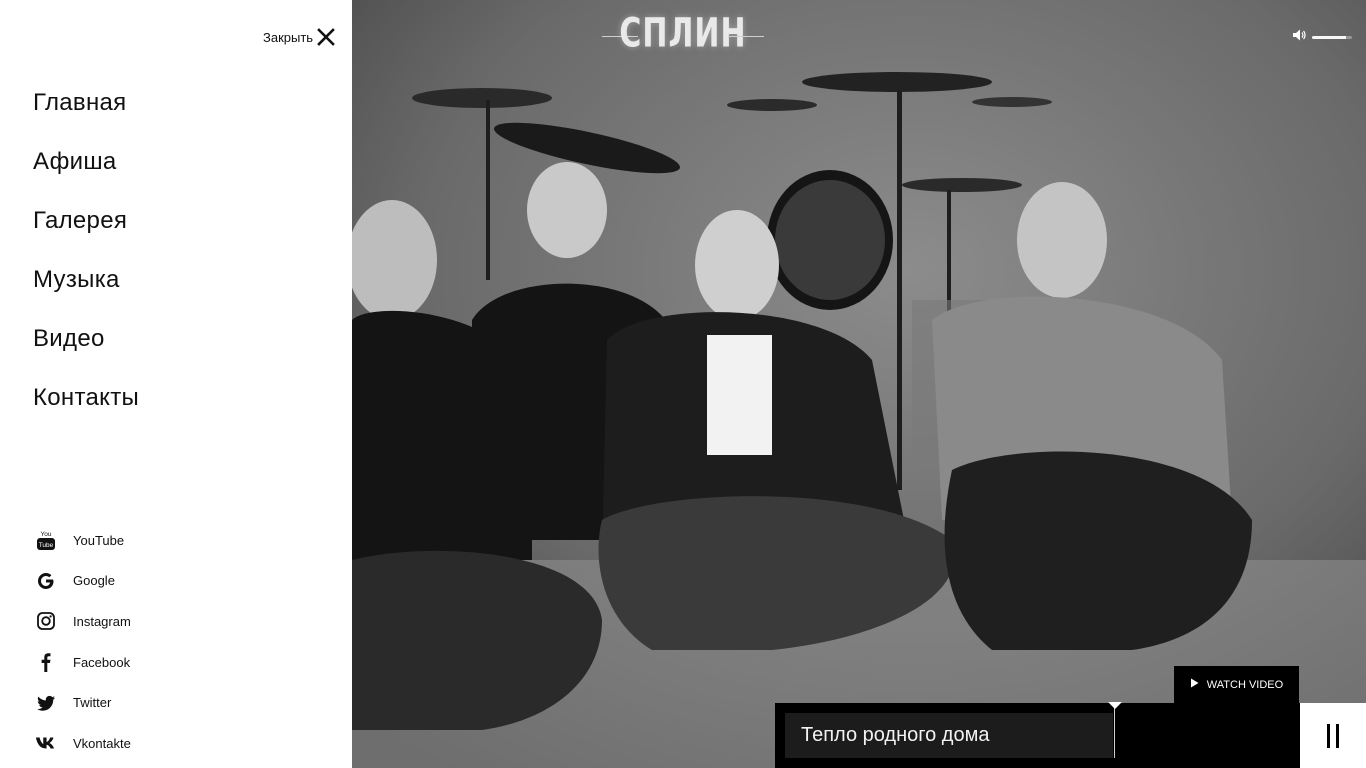 The height and width of the screenshot is (768, 1366). Describe the element at coordinates (86, 232) in the screenshot. I see `nav-item-gallery: Галерея` at that location.